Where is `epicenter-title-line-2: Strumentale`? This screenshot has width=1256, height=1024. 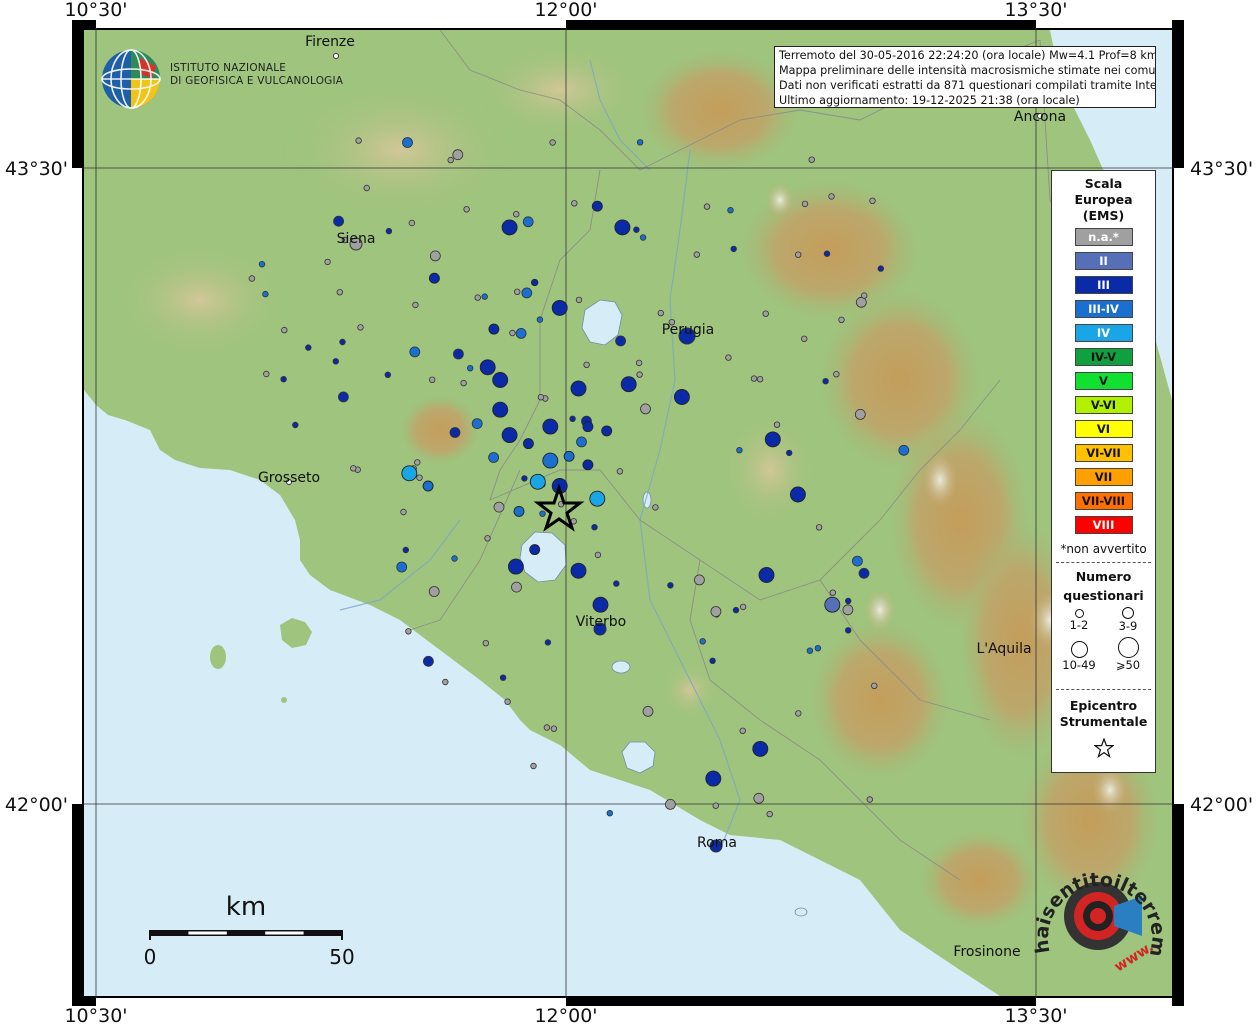 epicenter-title-line-2: Strumentale is located at coordinates (1103, 721).